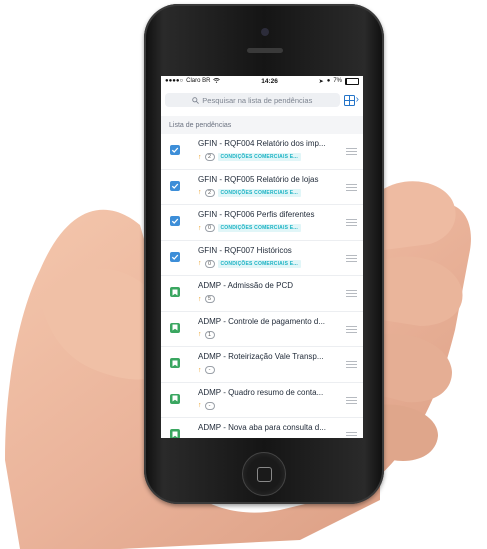 The width and height of the screenshot is (487, 549). I want to click on status-bar: ●●●●○ Claro BR 14:26 ➤ ● 7%, so click(262, 81).